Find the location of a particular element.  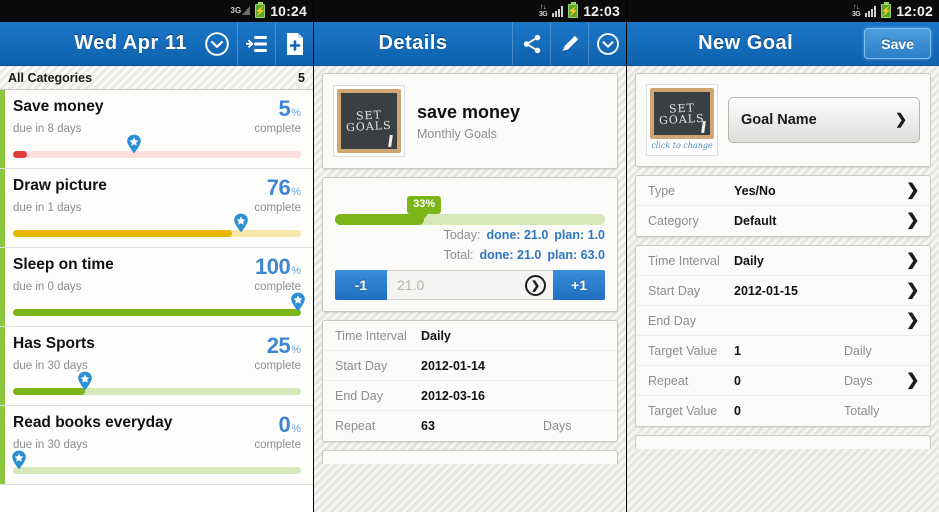

info-row-unit: Daily is located at coordinates (858, 350).